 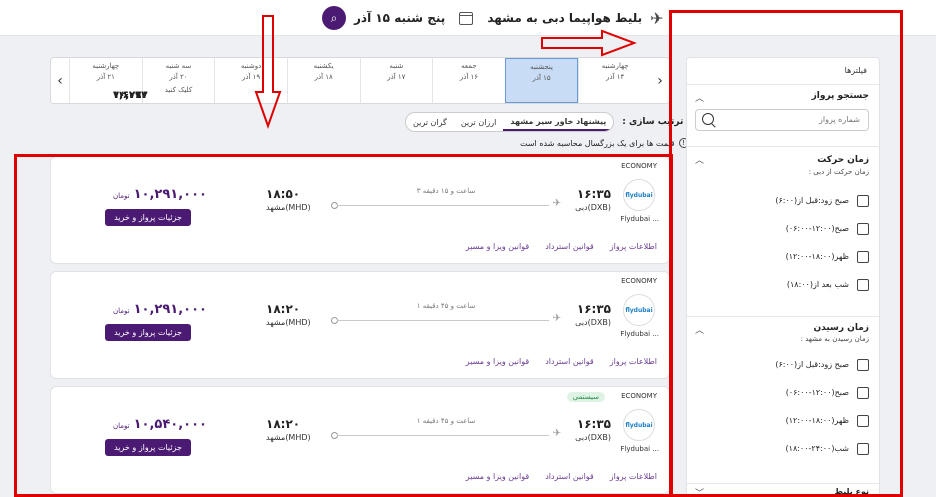 I want to click on date-day-date: ۱۵ آذر, so click(x=541, y=78).